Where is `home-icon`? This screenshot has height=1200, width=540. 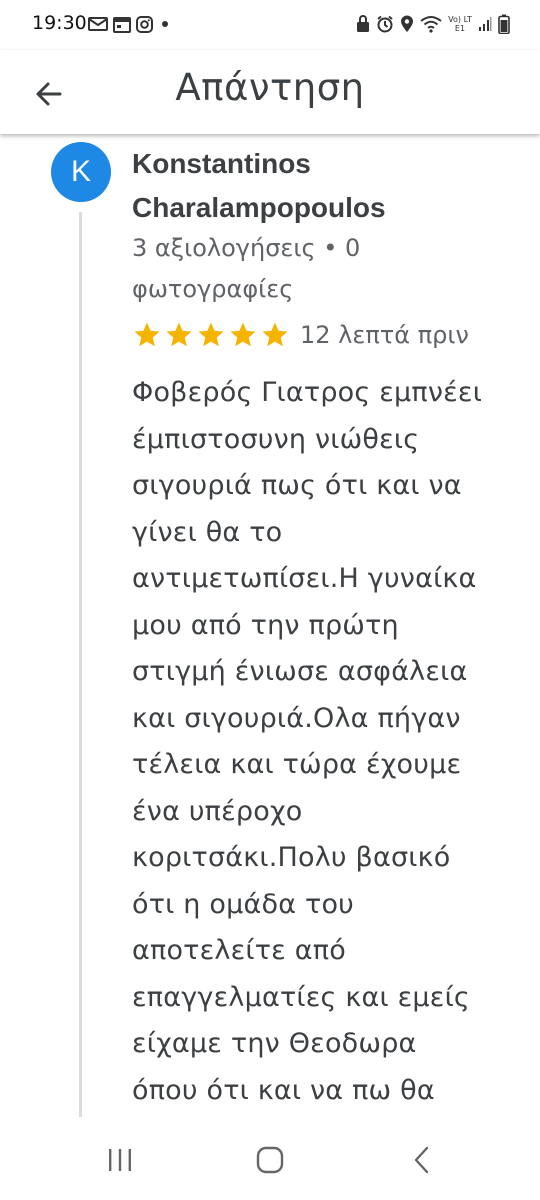 home-icon is located at coordinates (270, 1160).